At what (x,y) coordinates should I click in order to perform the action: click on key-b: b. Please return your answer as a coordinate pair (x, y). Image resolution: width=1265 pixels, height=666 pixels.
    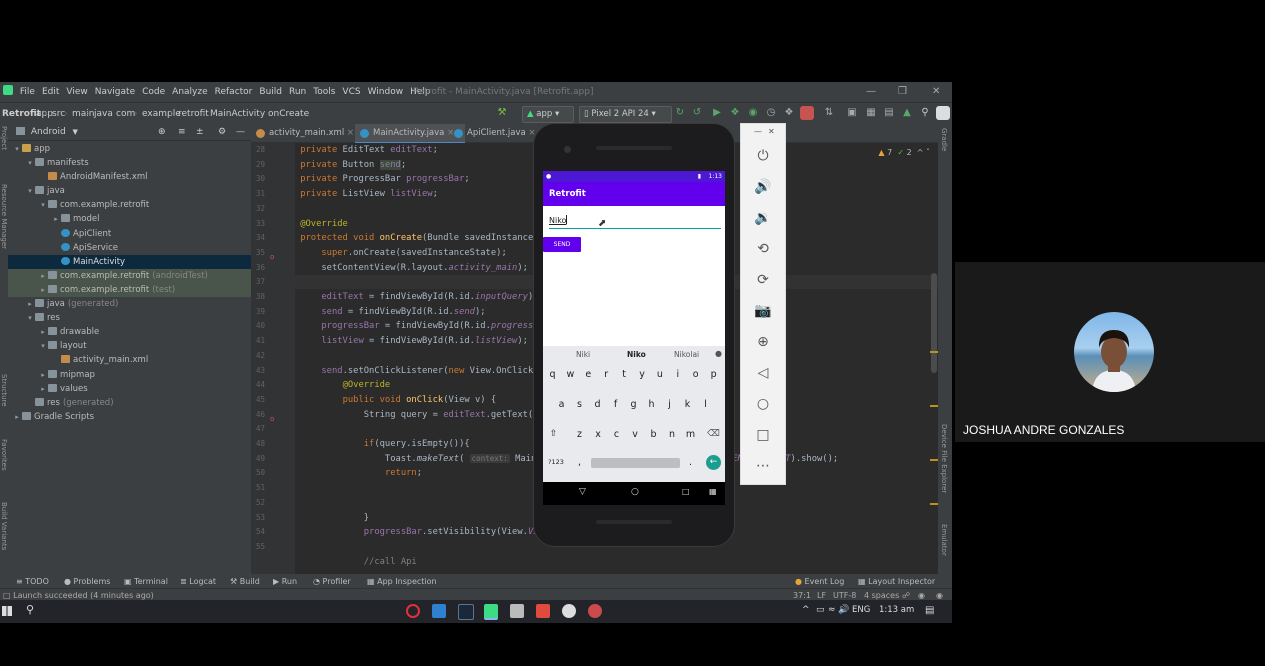
    Looking at the image, I should click on (653, 434).